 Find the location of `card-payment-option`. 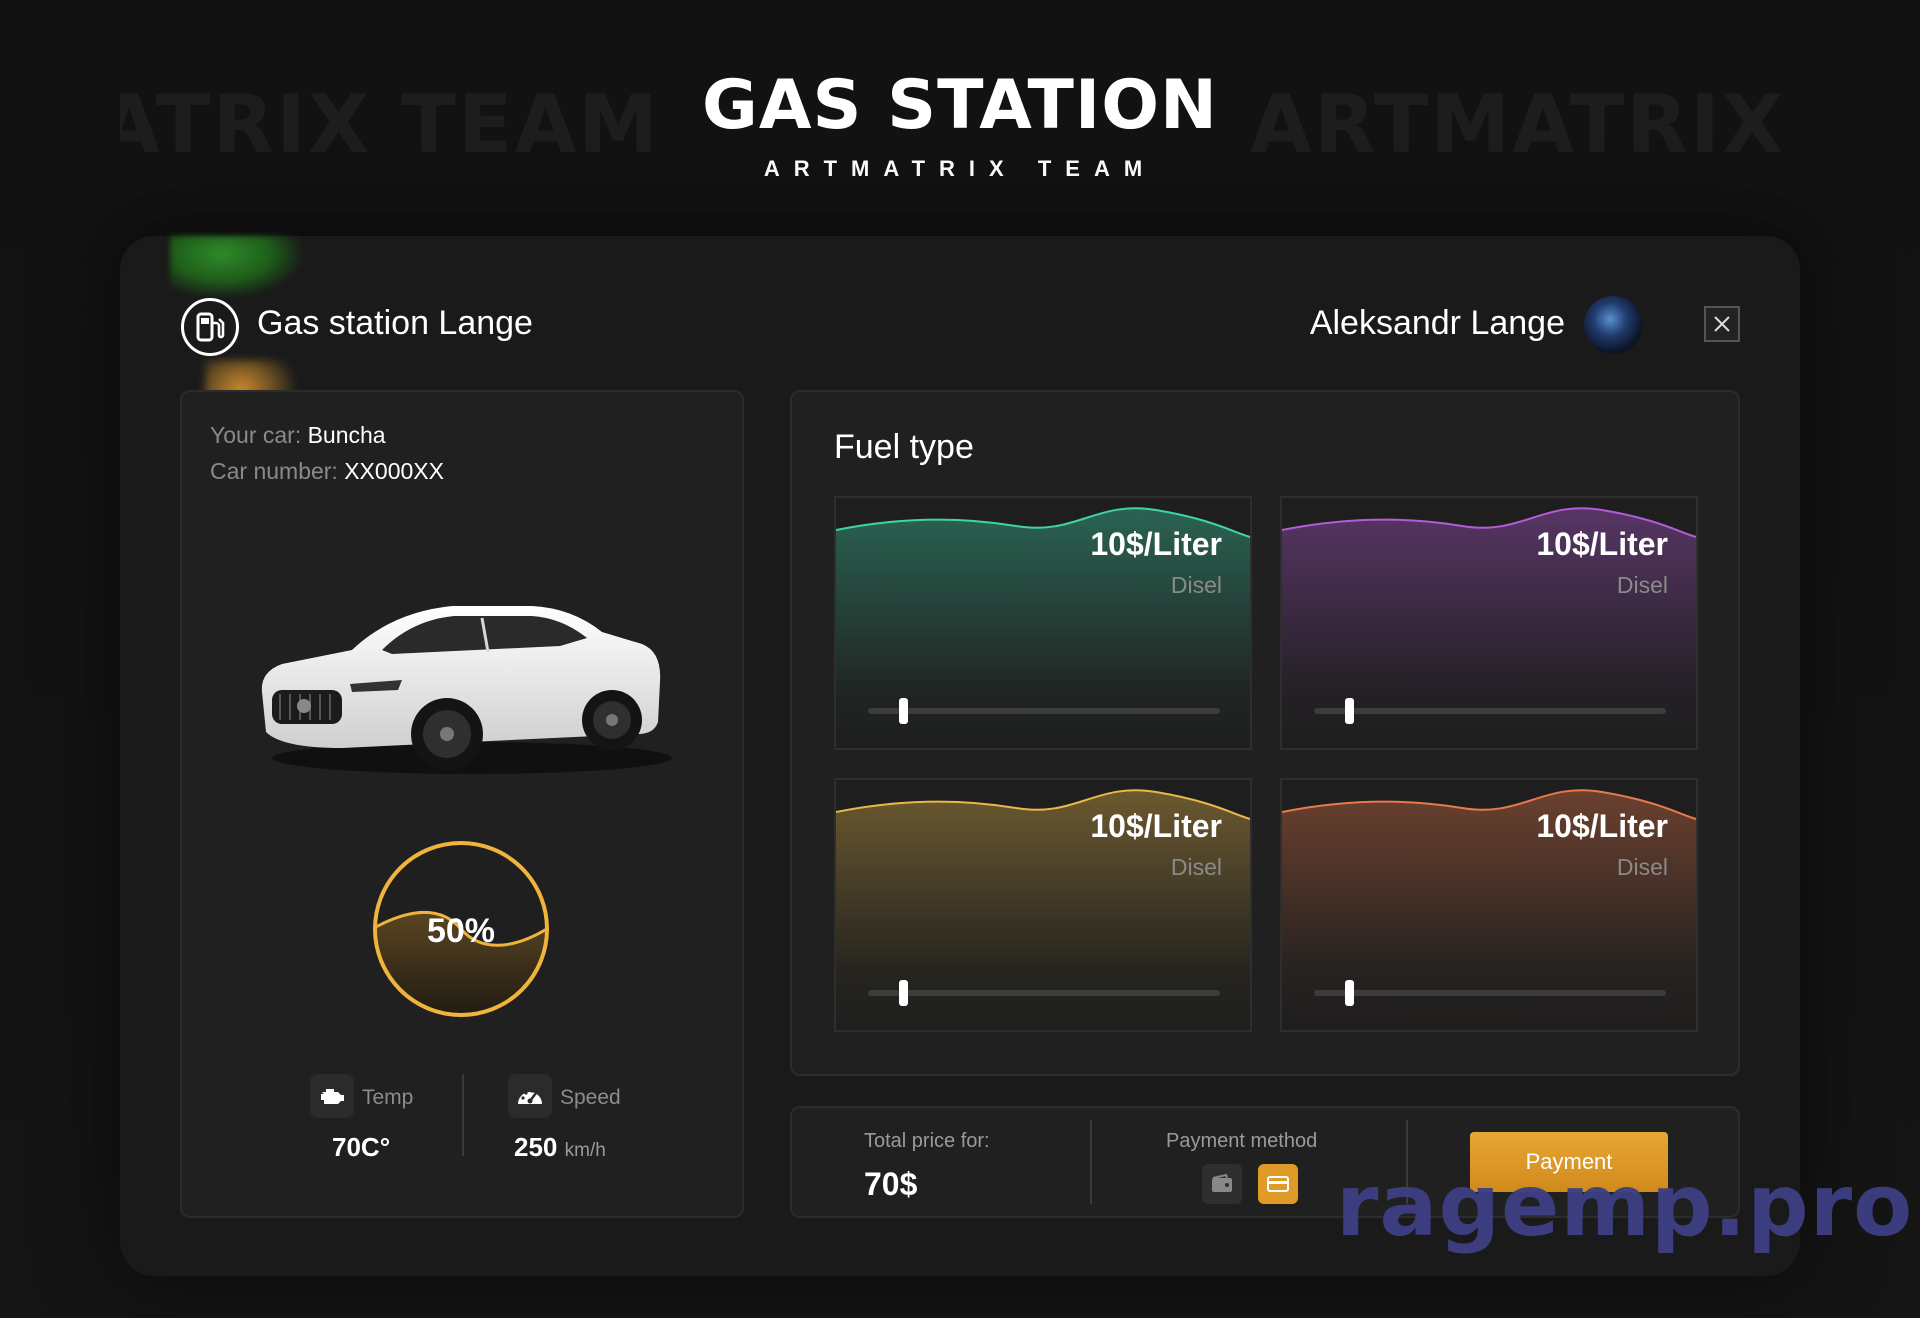

card-payment-option is located at coordinates (1278, 1184).